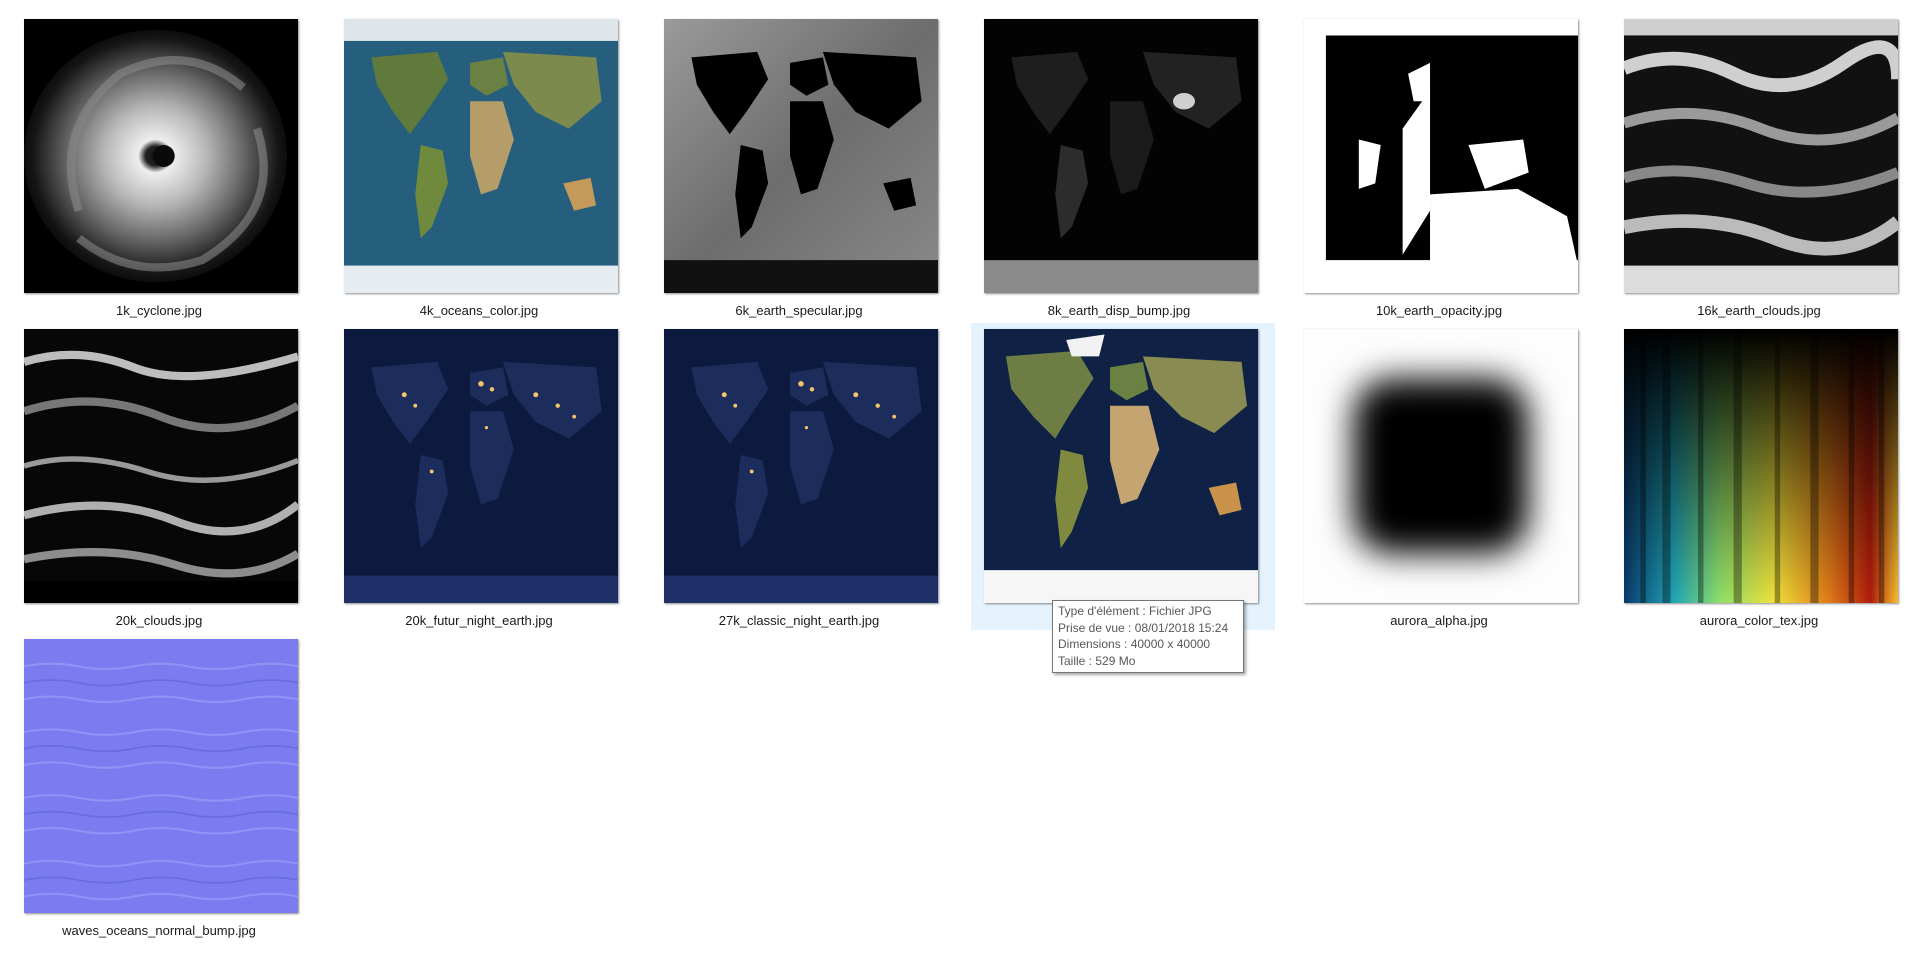 The image size is (1920, 959). What do you see at coordinates (161, 776) in the screenshot?
I see `normal-map-thumbnail` at bounding box center [161, 776].